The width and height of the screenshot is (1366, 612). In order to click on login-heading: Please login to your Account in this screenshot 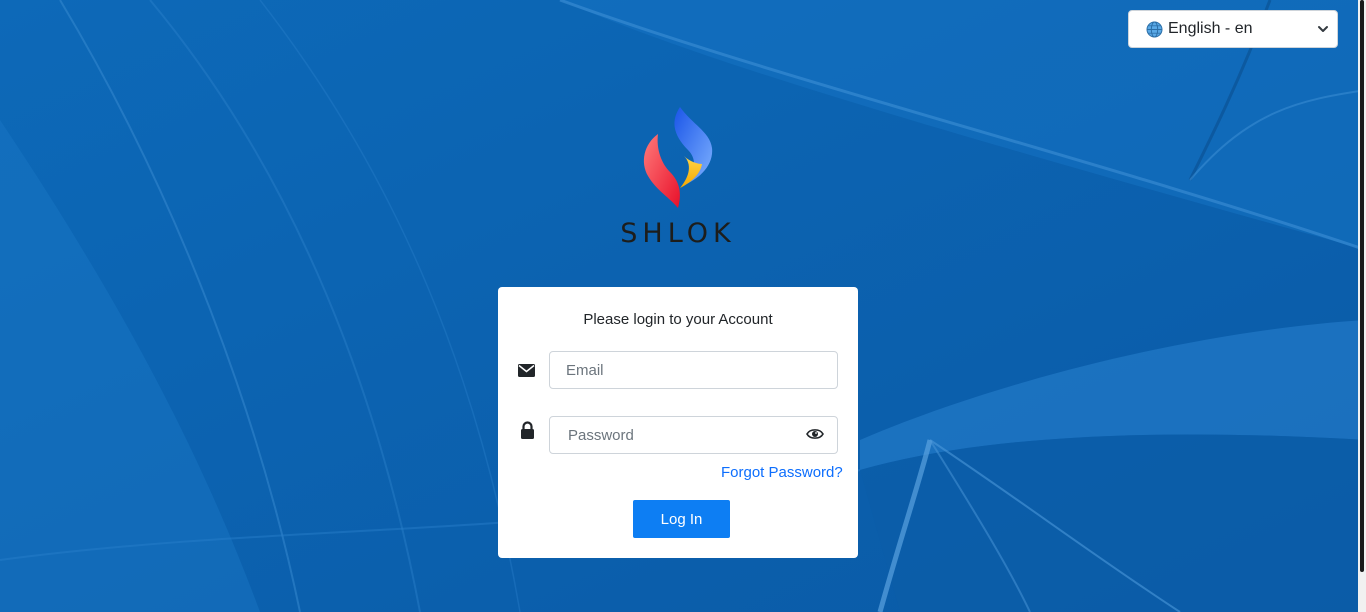, I will do `click(678, 319)`.